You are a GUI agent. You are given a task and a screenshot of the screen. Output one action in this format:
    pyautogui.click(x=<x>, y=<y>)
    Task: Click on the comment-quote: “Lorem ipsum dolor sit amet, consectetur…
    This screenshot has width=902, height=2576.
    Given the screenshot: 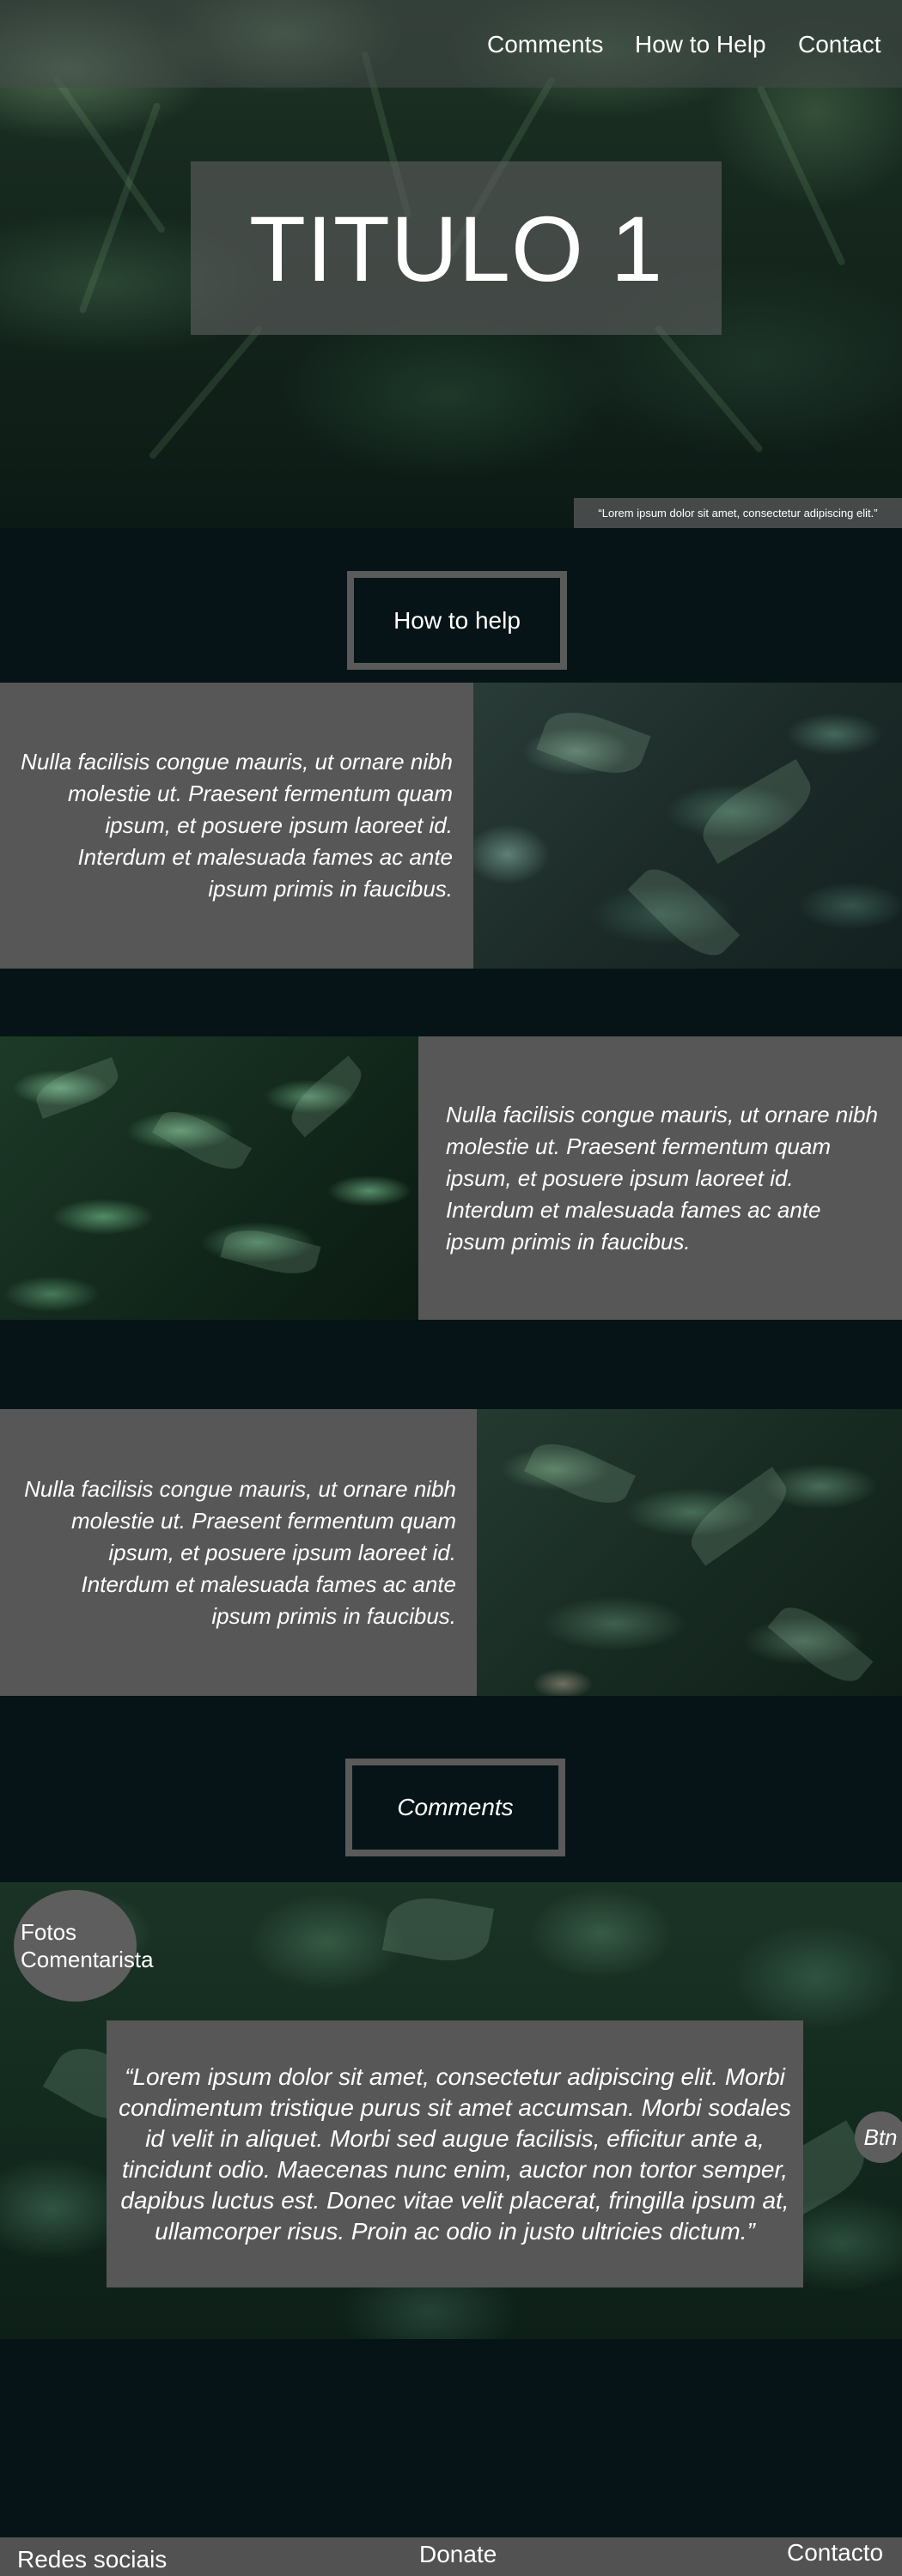 What is the action you would take?
    pyautogui.click(x=455, y=2154)
    